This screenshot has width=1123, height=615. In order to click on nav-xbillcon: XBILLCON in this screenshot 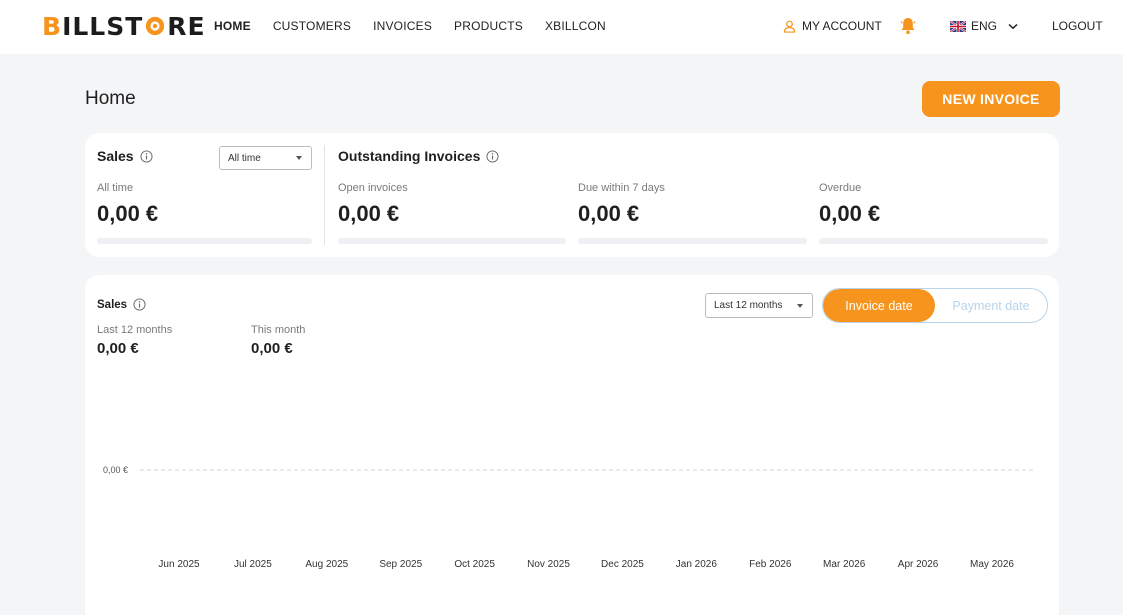, I will do `click(575, 26)`.